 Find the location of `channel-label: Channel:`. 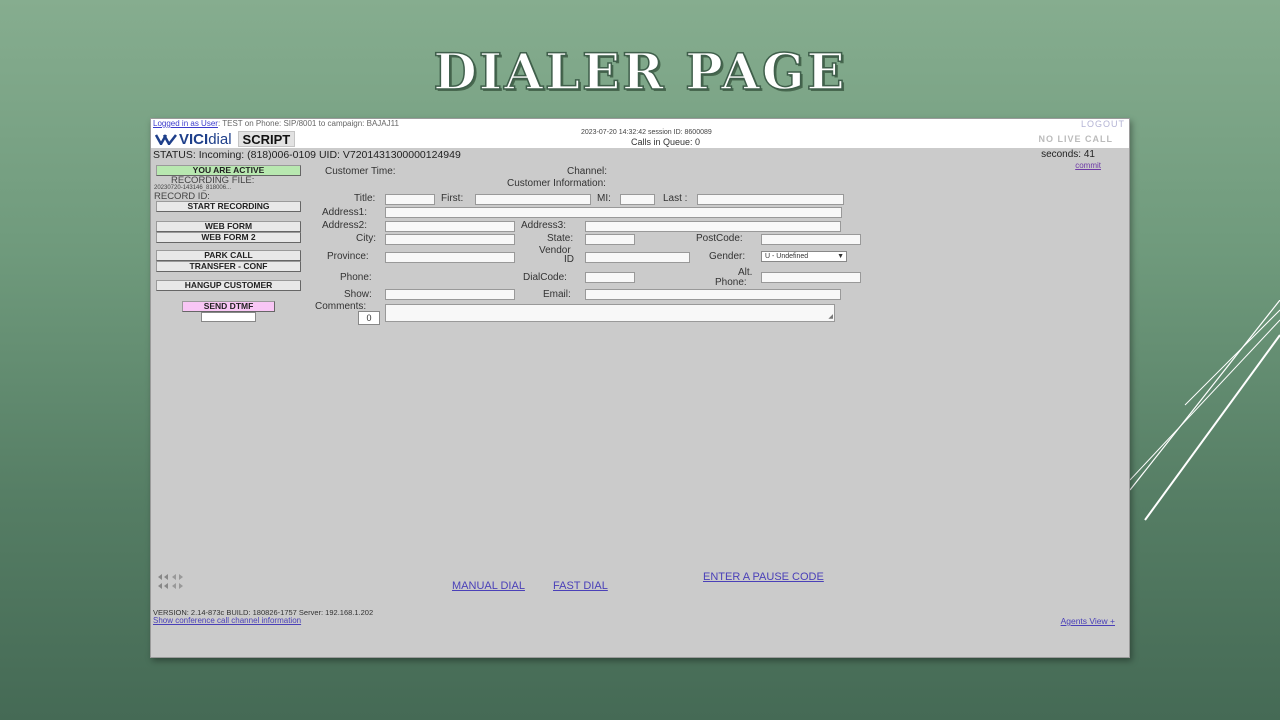

channel-label: Channel: is located at coordinates (587, 171).